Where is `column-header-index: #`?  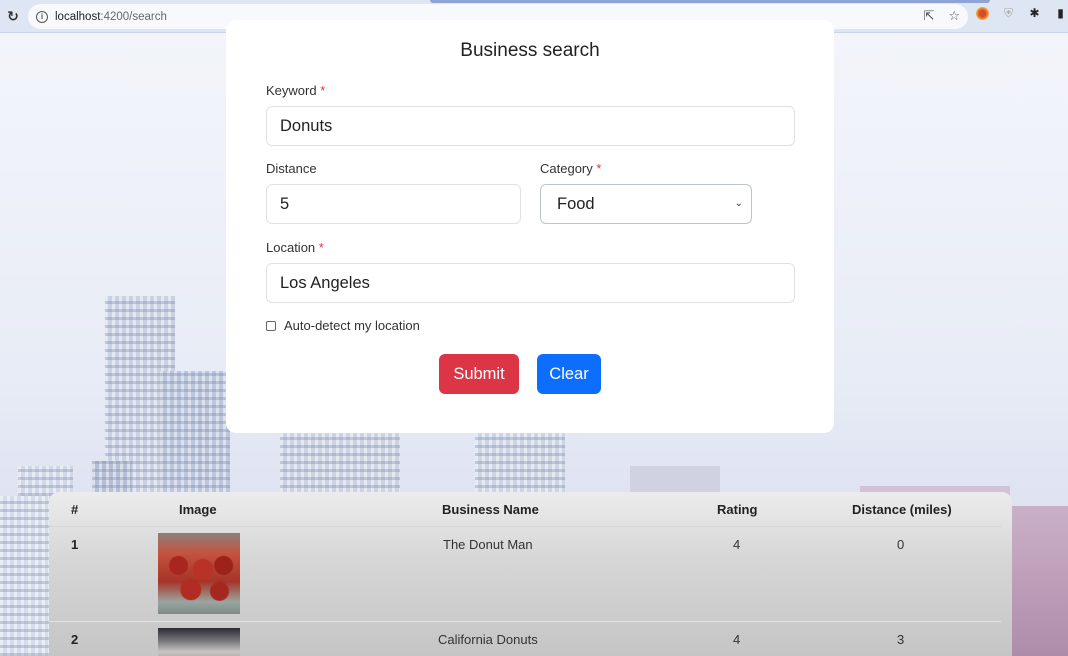 column-header-index: # is located at coordinates (75, 509).